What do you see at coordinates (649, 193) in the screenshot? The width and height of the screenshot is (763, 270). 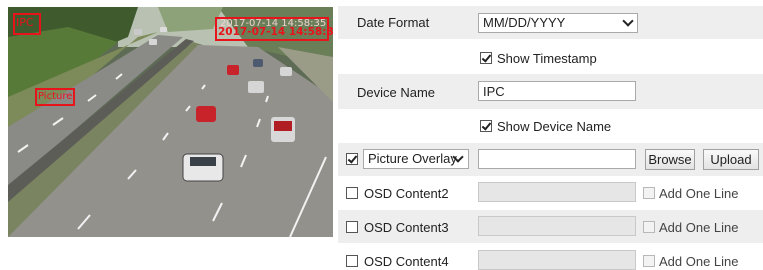 I see `osd-content2-add-line-checkbox` at bounding box center [649, 193].